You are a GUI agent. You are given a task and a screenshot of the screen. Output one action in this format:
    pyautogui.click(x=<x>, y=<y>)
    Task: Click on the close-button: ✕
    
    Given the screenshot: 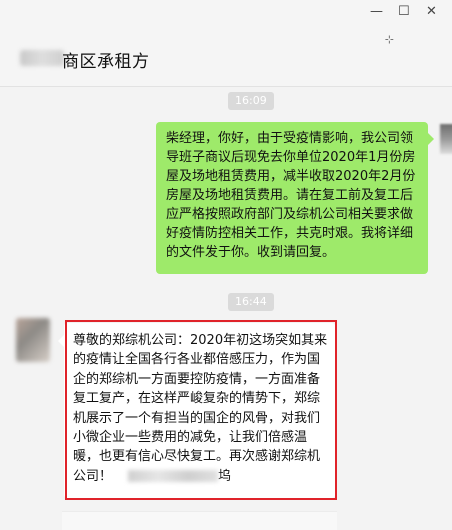 What is the action you would take?
    pyautogui.click(x=431, y=12)
    